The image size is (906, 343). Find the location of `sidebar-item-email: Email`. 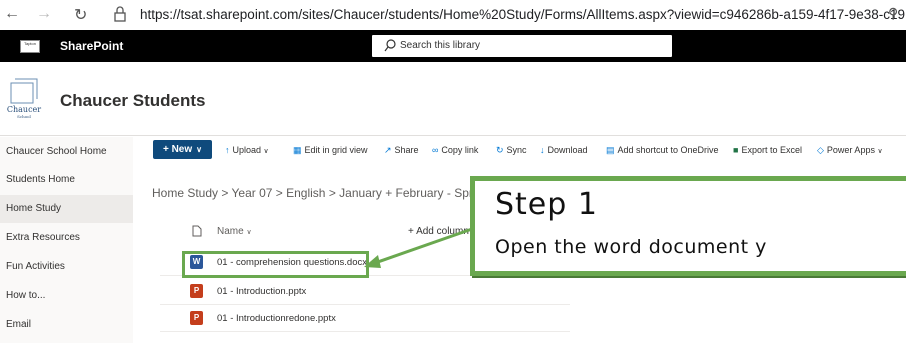

sidebar-item-email: Email is located at coordinates (66, 325).